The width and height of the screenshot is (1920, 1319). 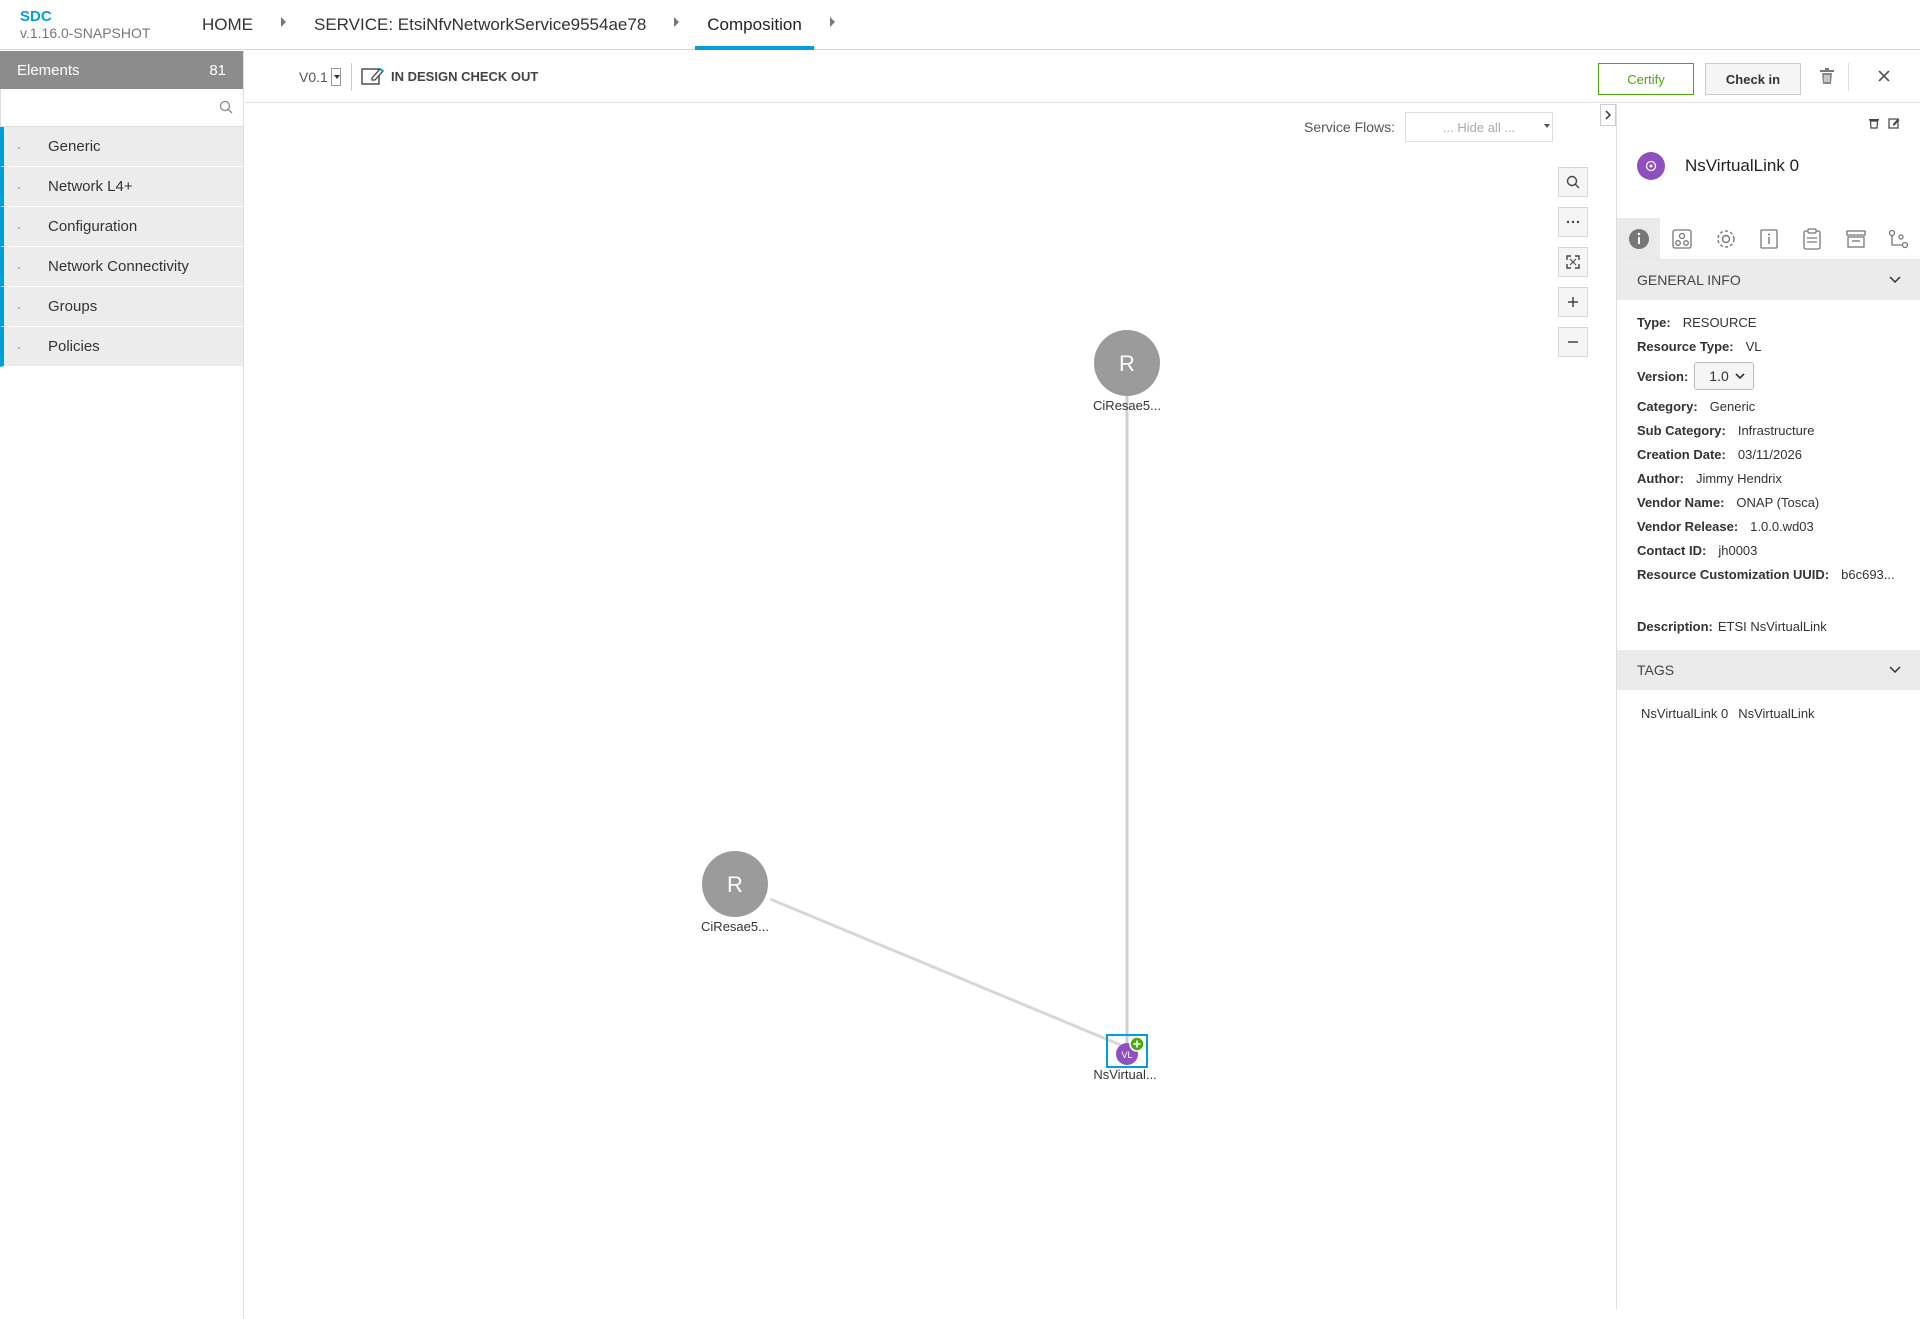 What do you see at coordinates (1777, 502) in the screenshot?
I see `info-row-vendor-name: Vendor Name: ONAP (Tosca)` at bounding box center [1777, 502].